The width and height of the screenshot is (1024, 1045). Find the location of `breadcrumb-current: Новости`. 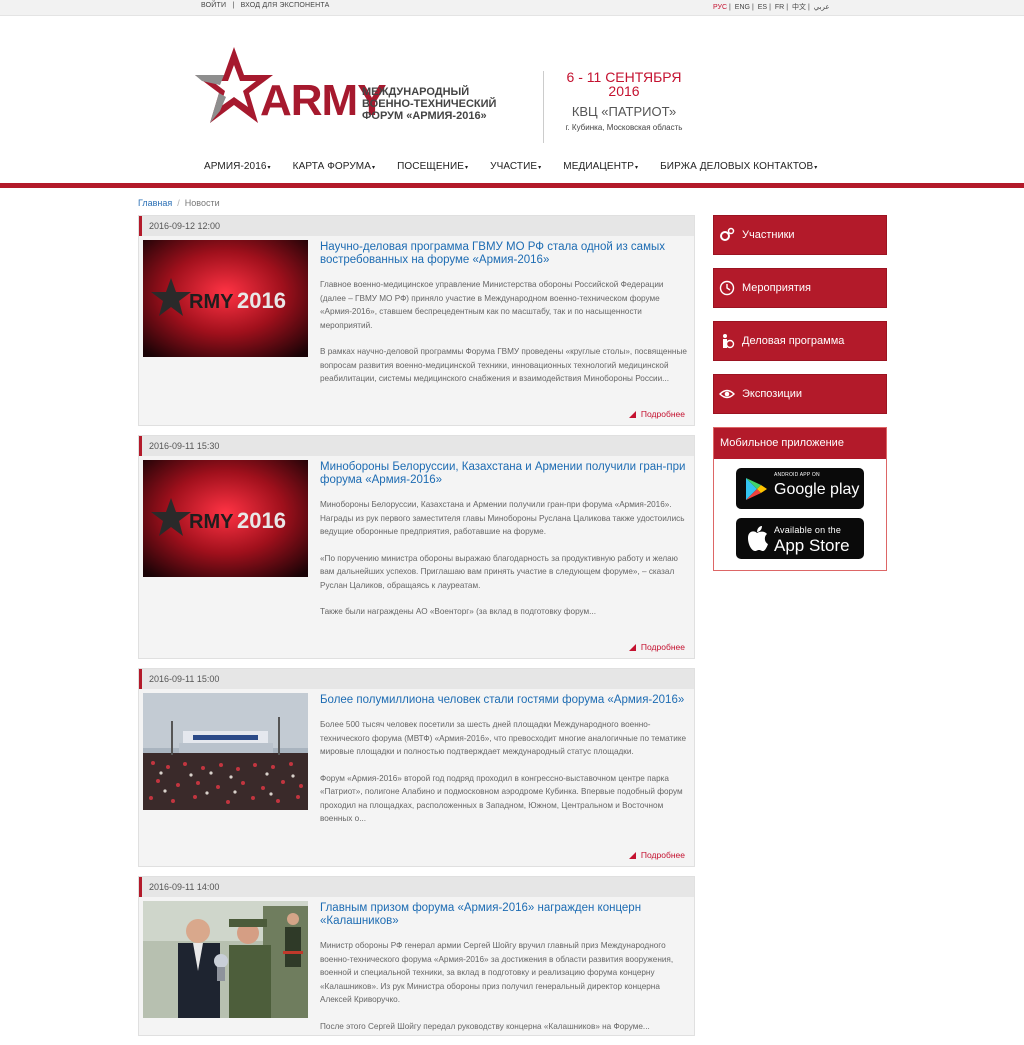

breadcrumb-current: Новости is located at coordinates (202, 203).